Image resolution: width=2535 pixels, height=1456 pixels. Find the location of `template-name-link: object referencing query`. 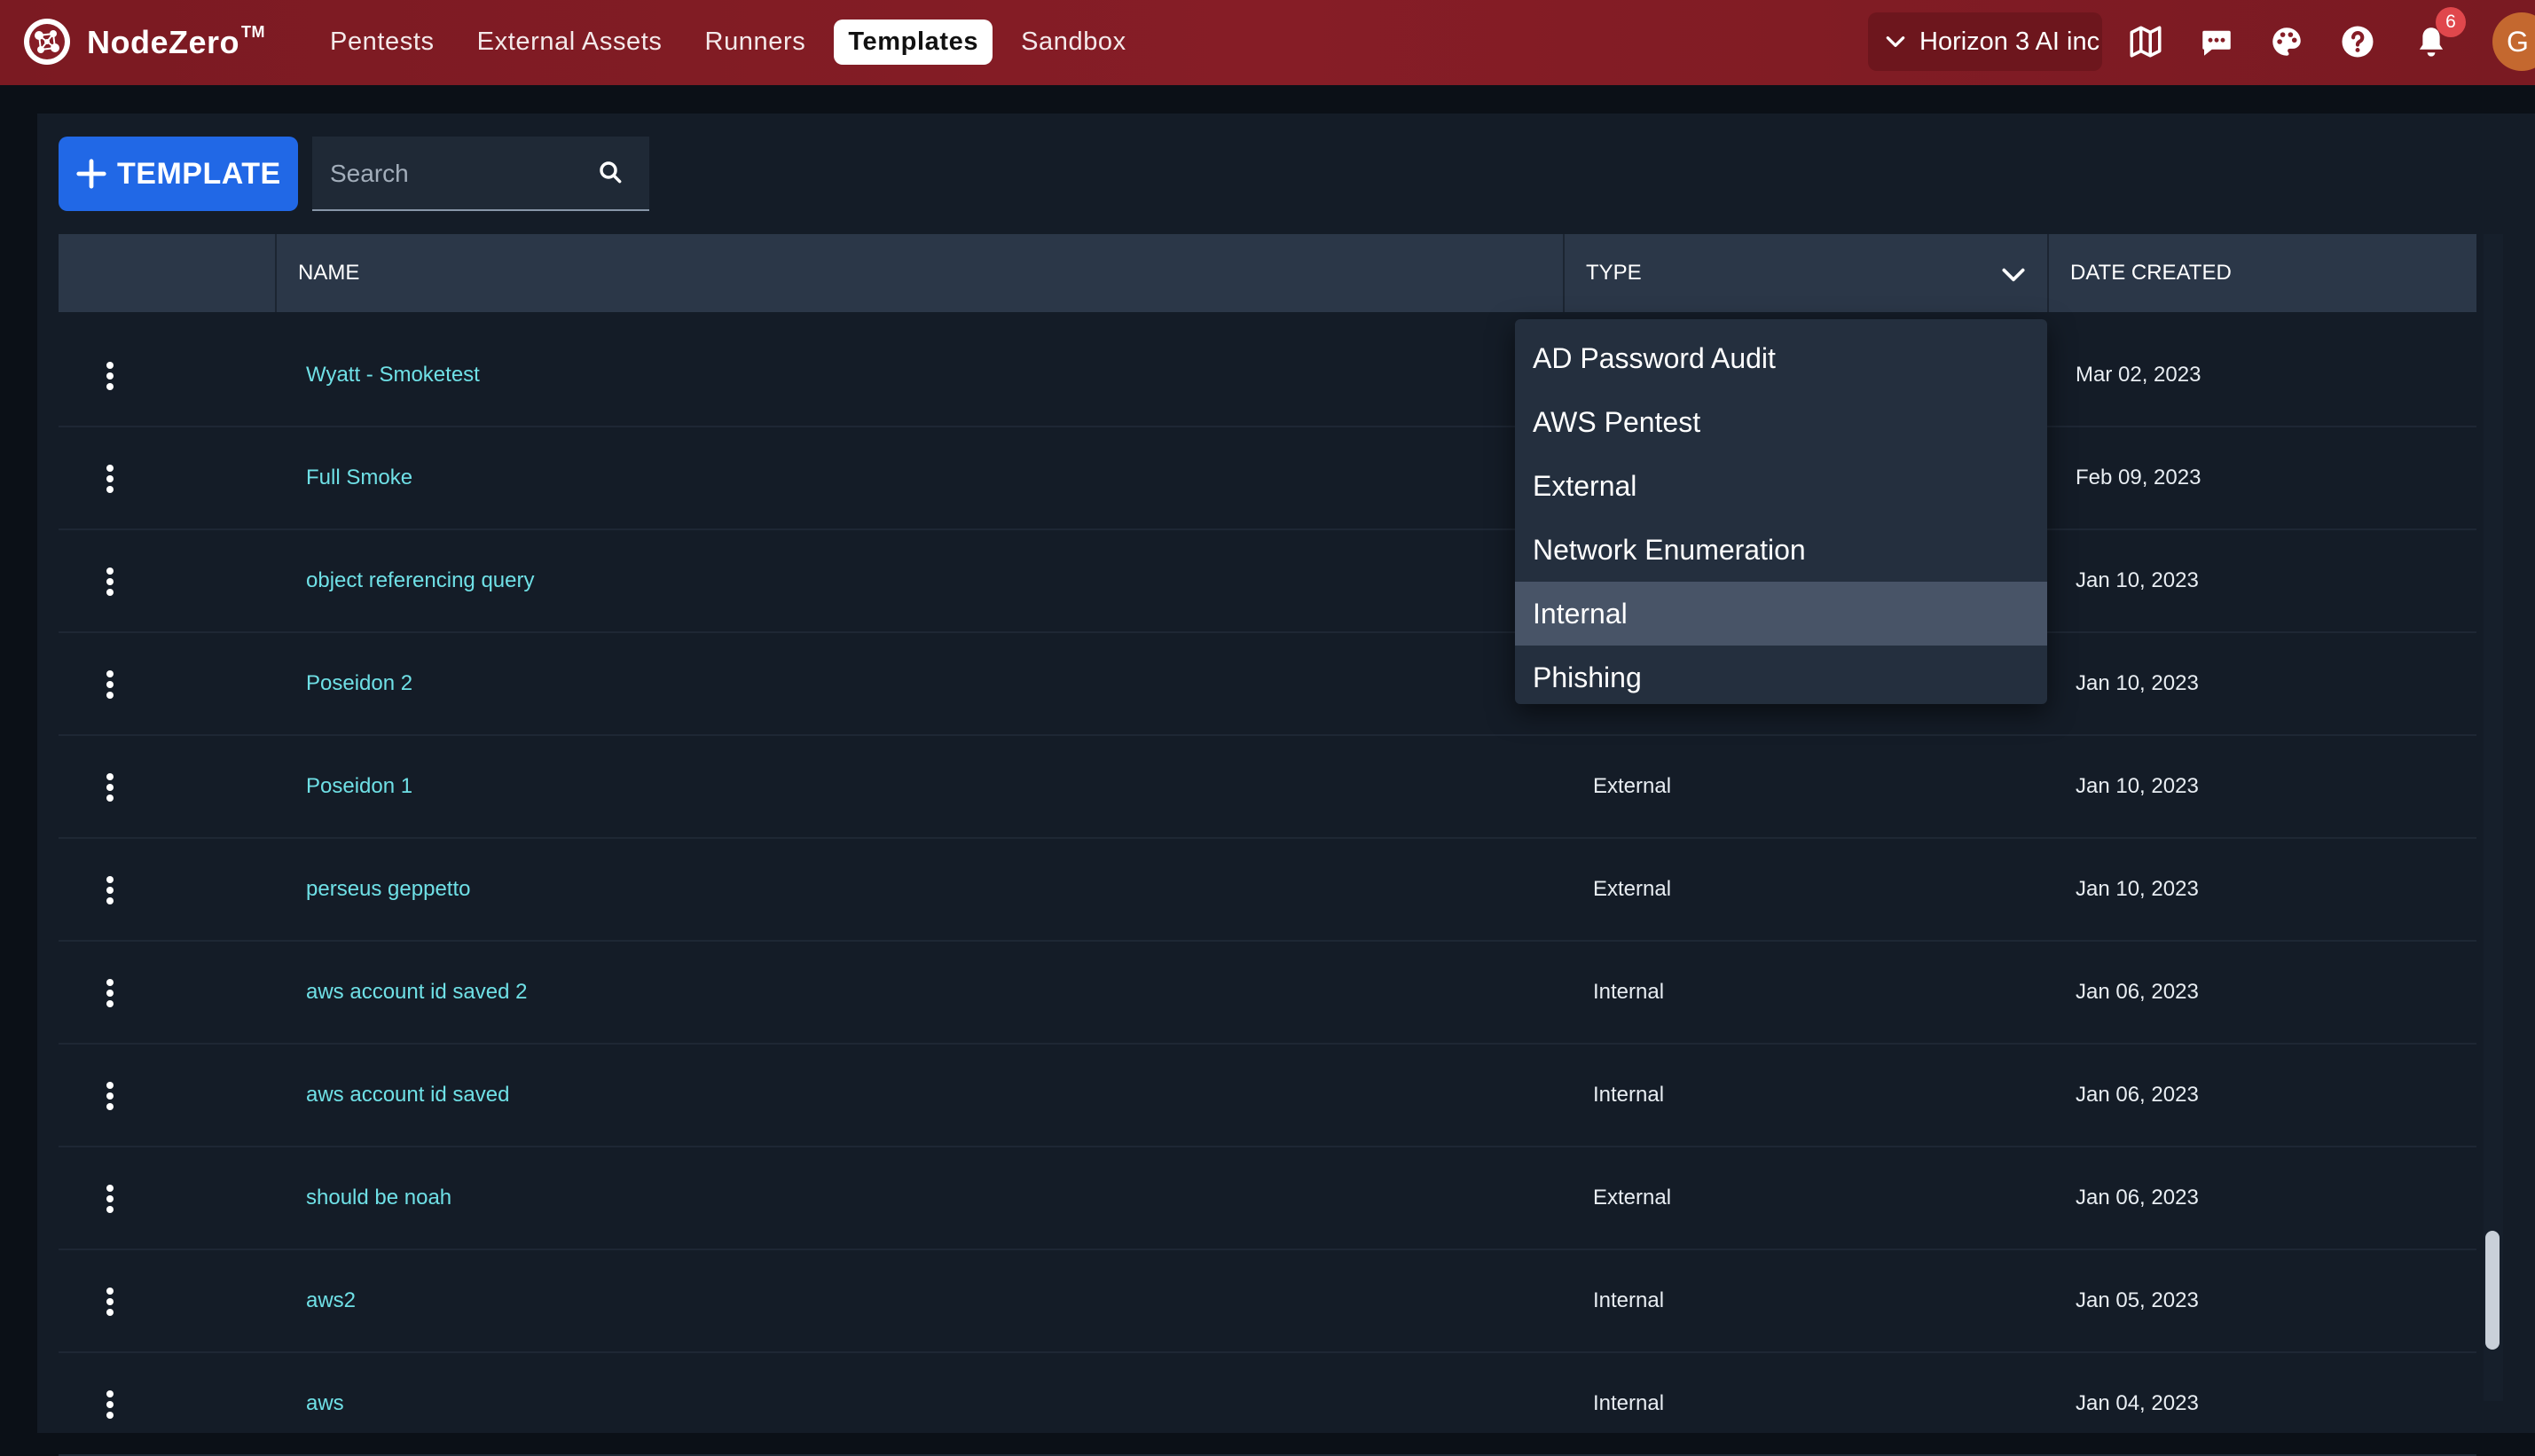

template-name-link: object referencing query is located at coordinates (420, 580).